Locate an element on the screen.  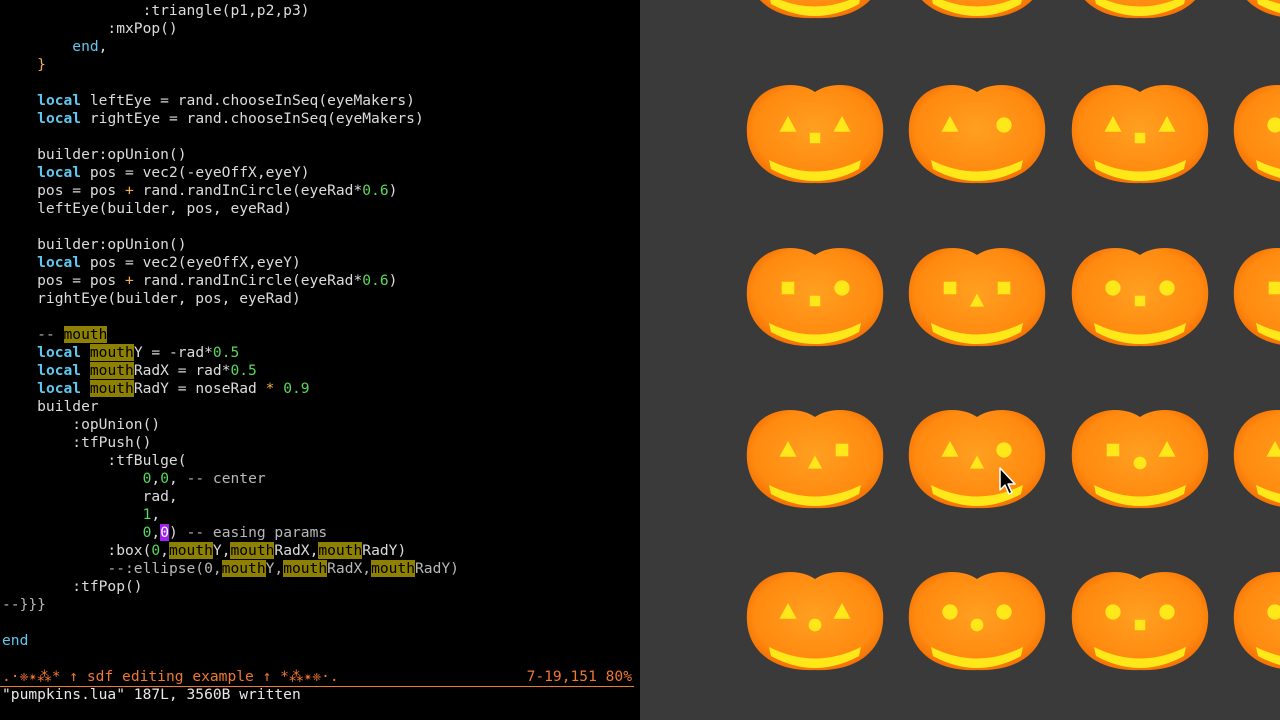
code-token: pos = pos is located at coordinates (64, 190).